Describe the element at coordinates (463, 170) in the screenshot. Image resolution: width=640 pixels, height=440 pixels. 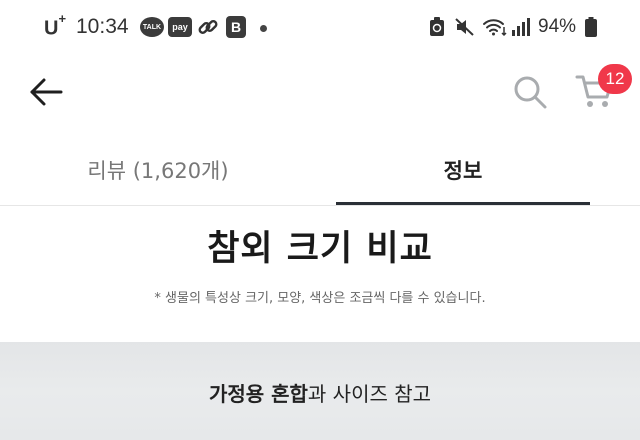
I see `tab-info: 정보` at that location.